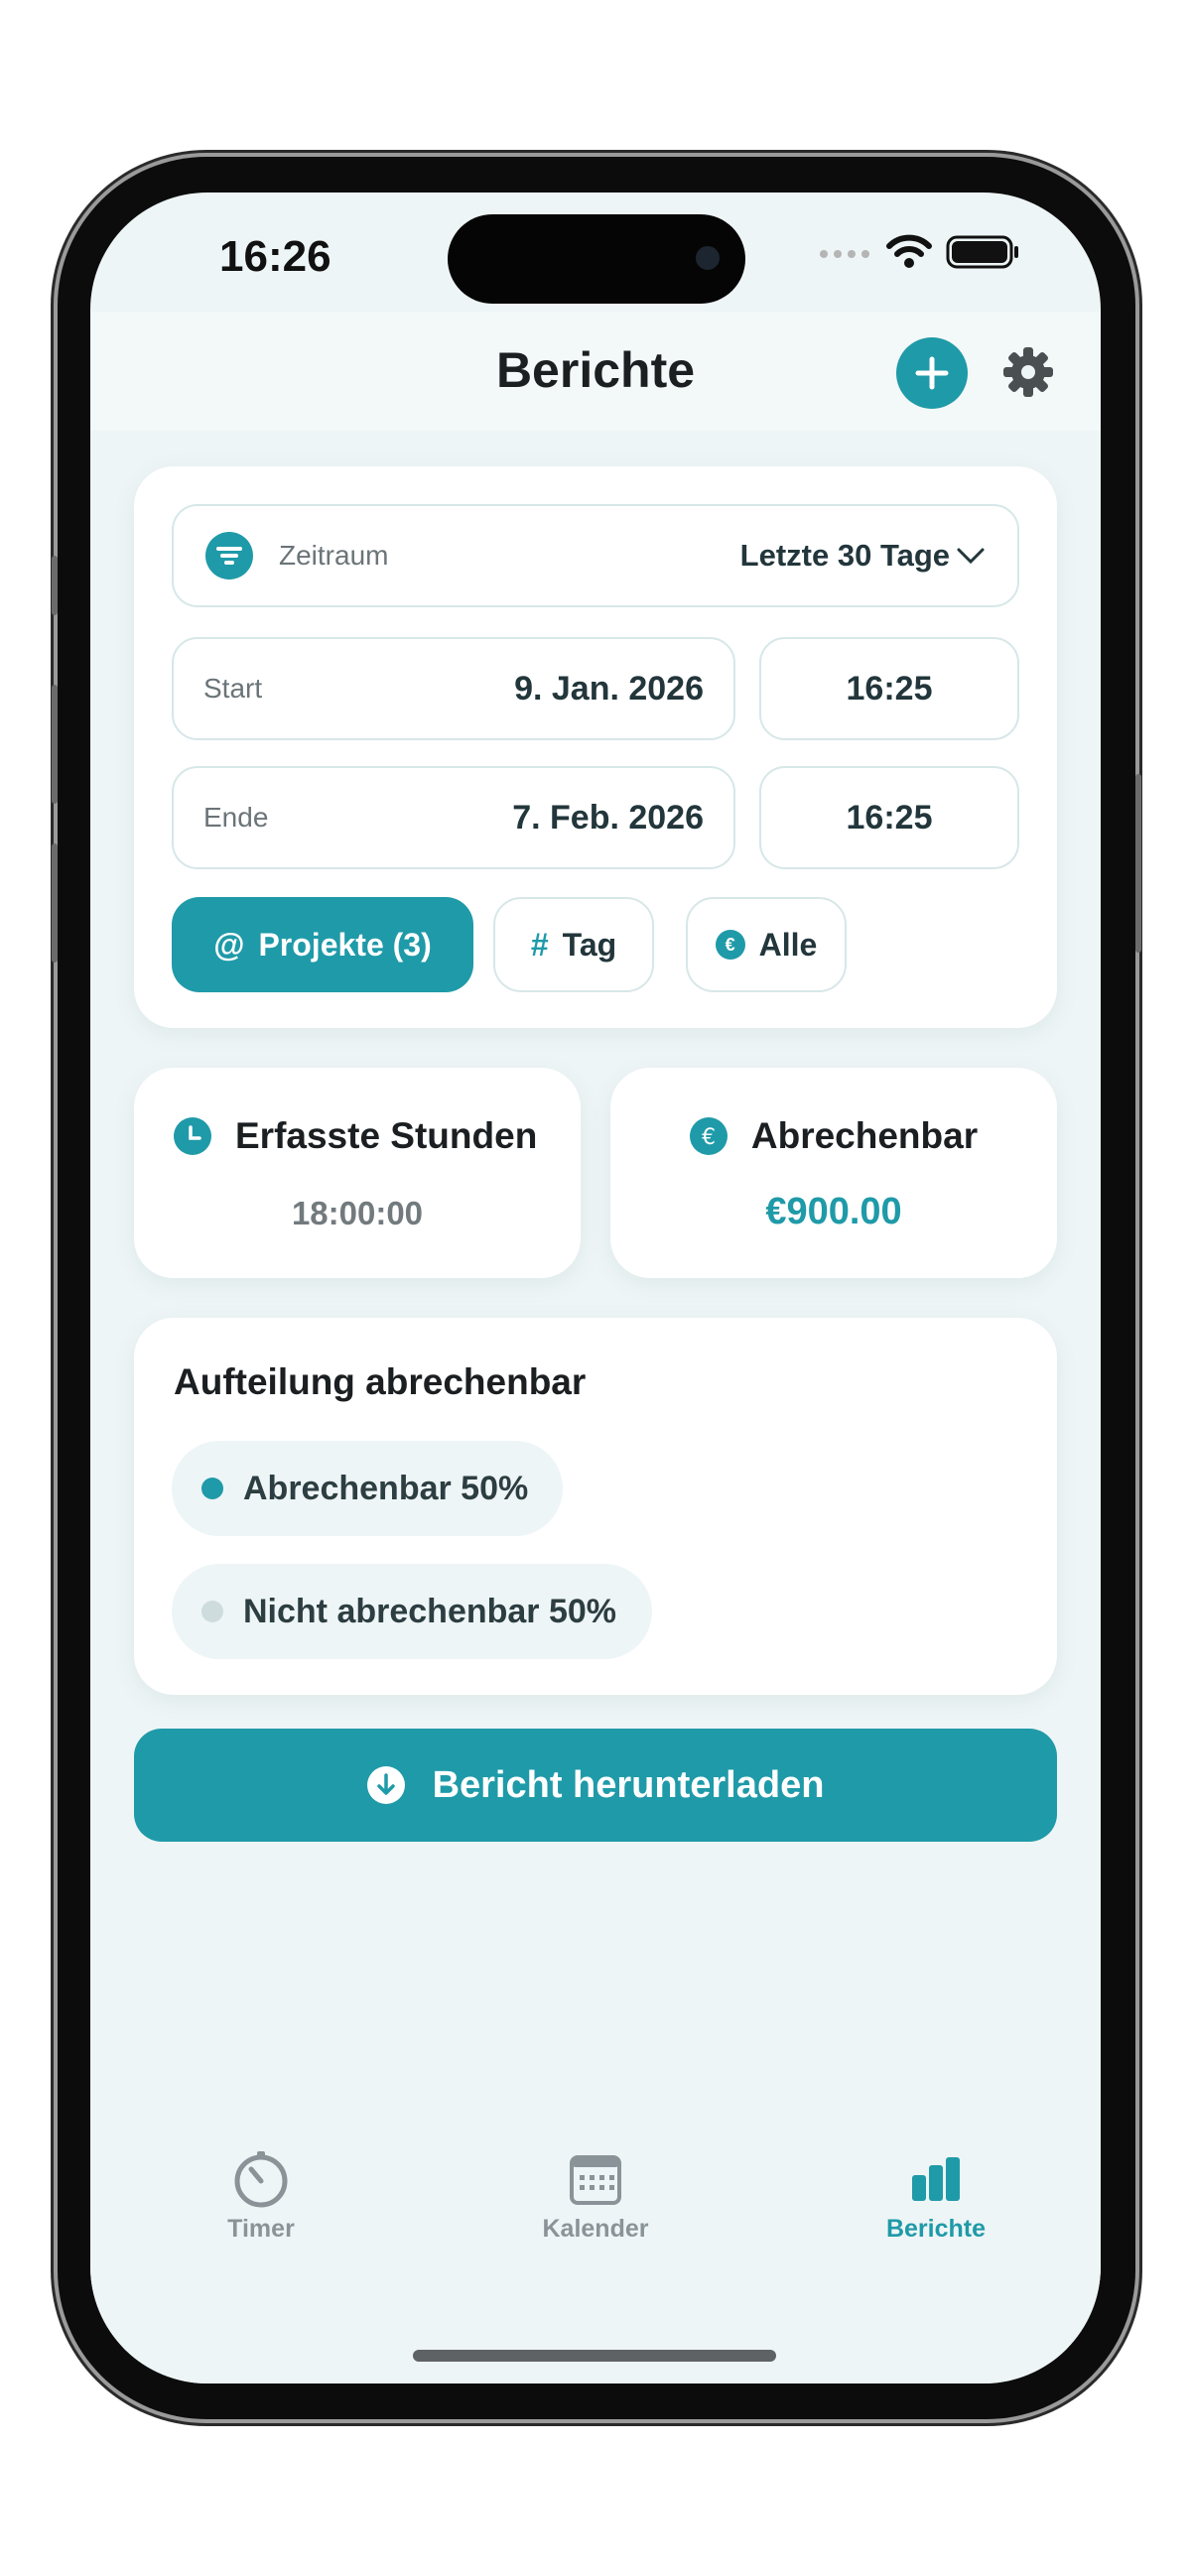 The width and height of the screenshot is (1191, 2576). What do you see at coordinates (595, 556) in the screenshot?
I see `period-select: Zeitraum Letzte 30 Tage` at bounding box center [595, 556].